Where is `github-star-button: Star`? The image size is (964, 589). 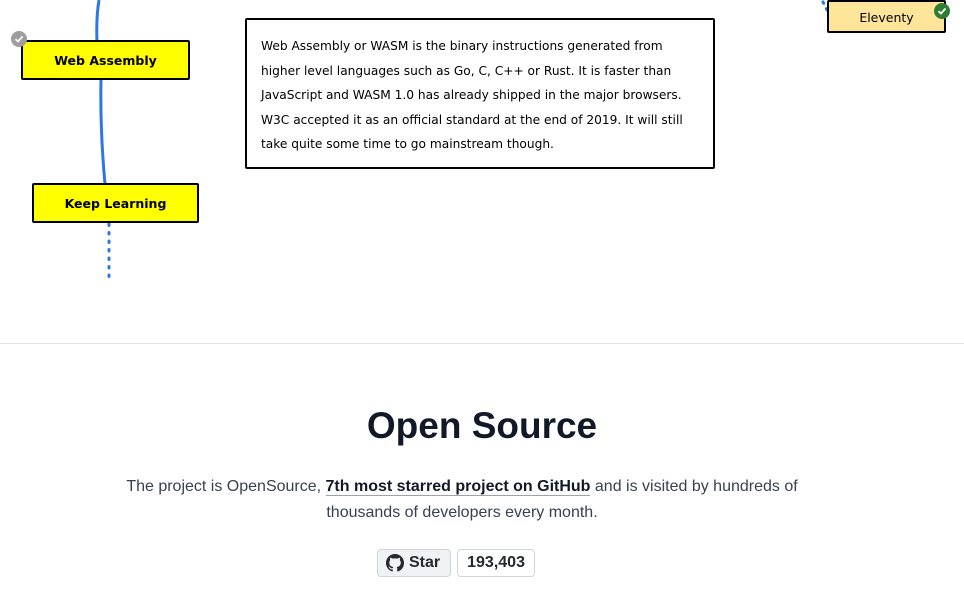 github-star-button: Star is located at coordinates (414, 563).